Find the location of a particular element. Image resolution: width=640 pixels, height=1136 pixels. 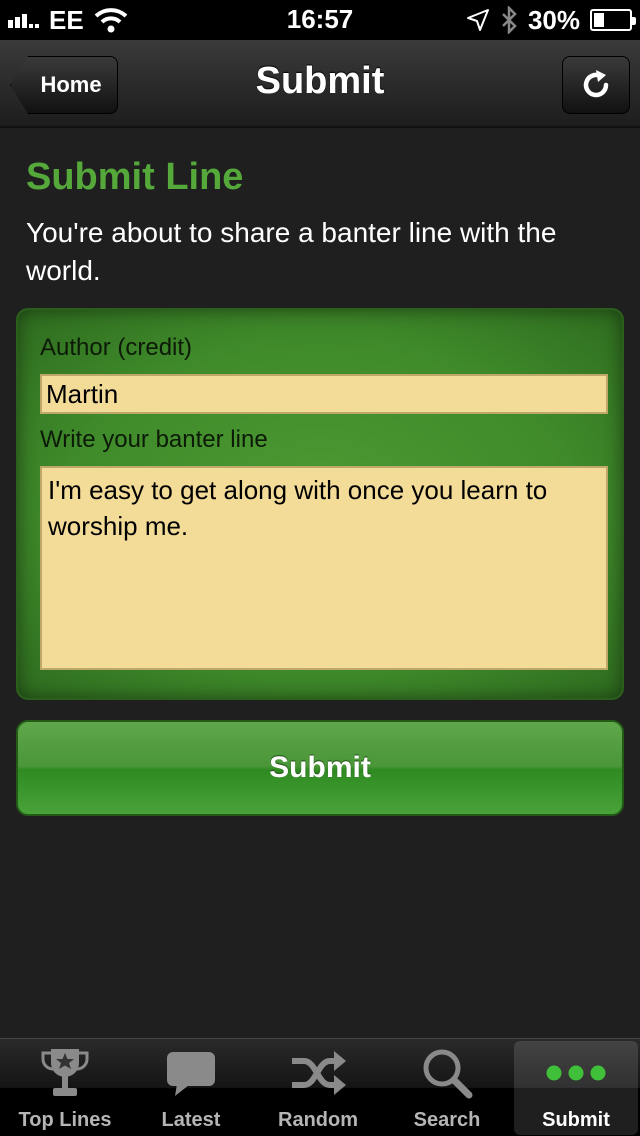

tab-bar: Top Lines Latest Random Search Submit is located at coordinates (320, 1087).